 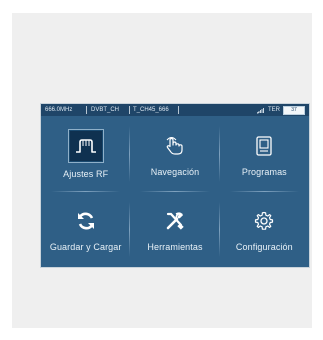 I want to click on frequency-readout: 666.0MHz, so click(x=59, y=110).